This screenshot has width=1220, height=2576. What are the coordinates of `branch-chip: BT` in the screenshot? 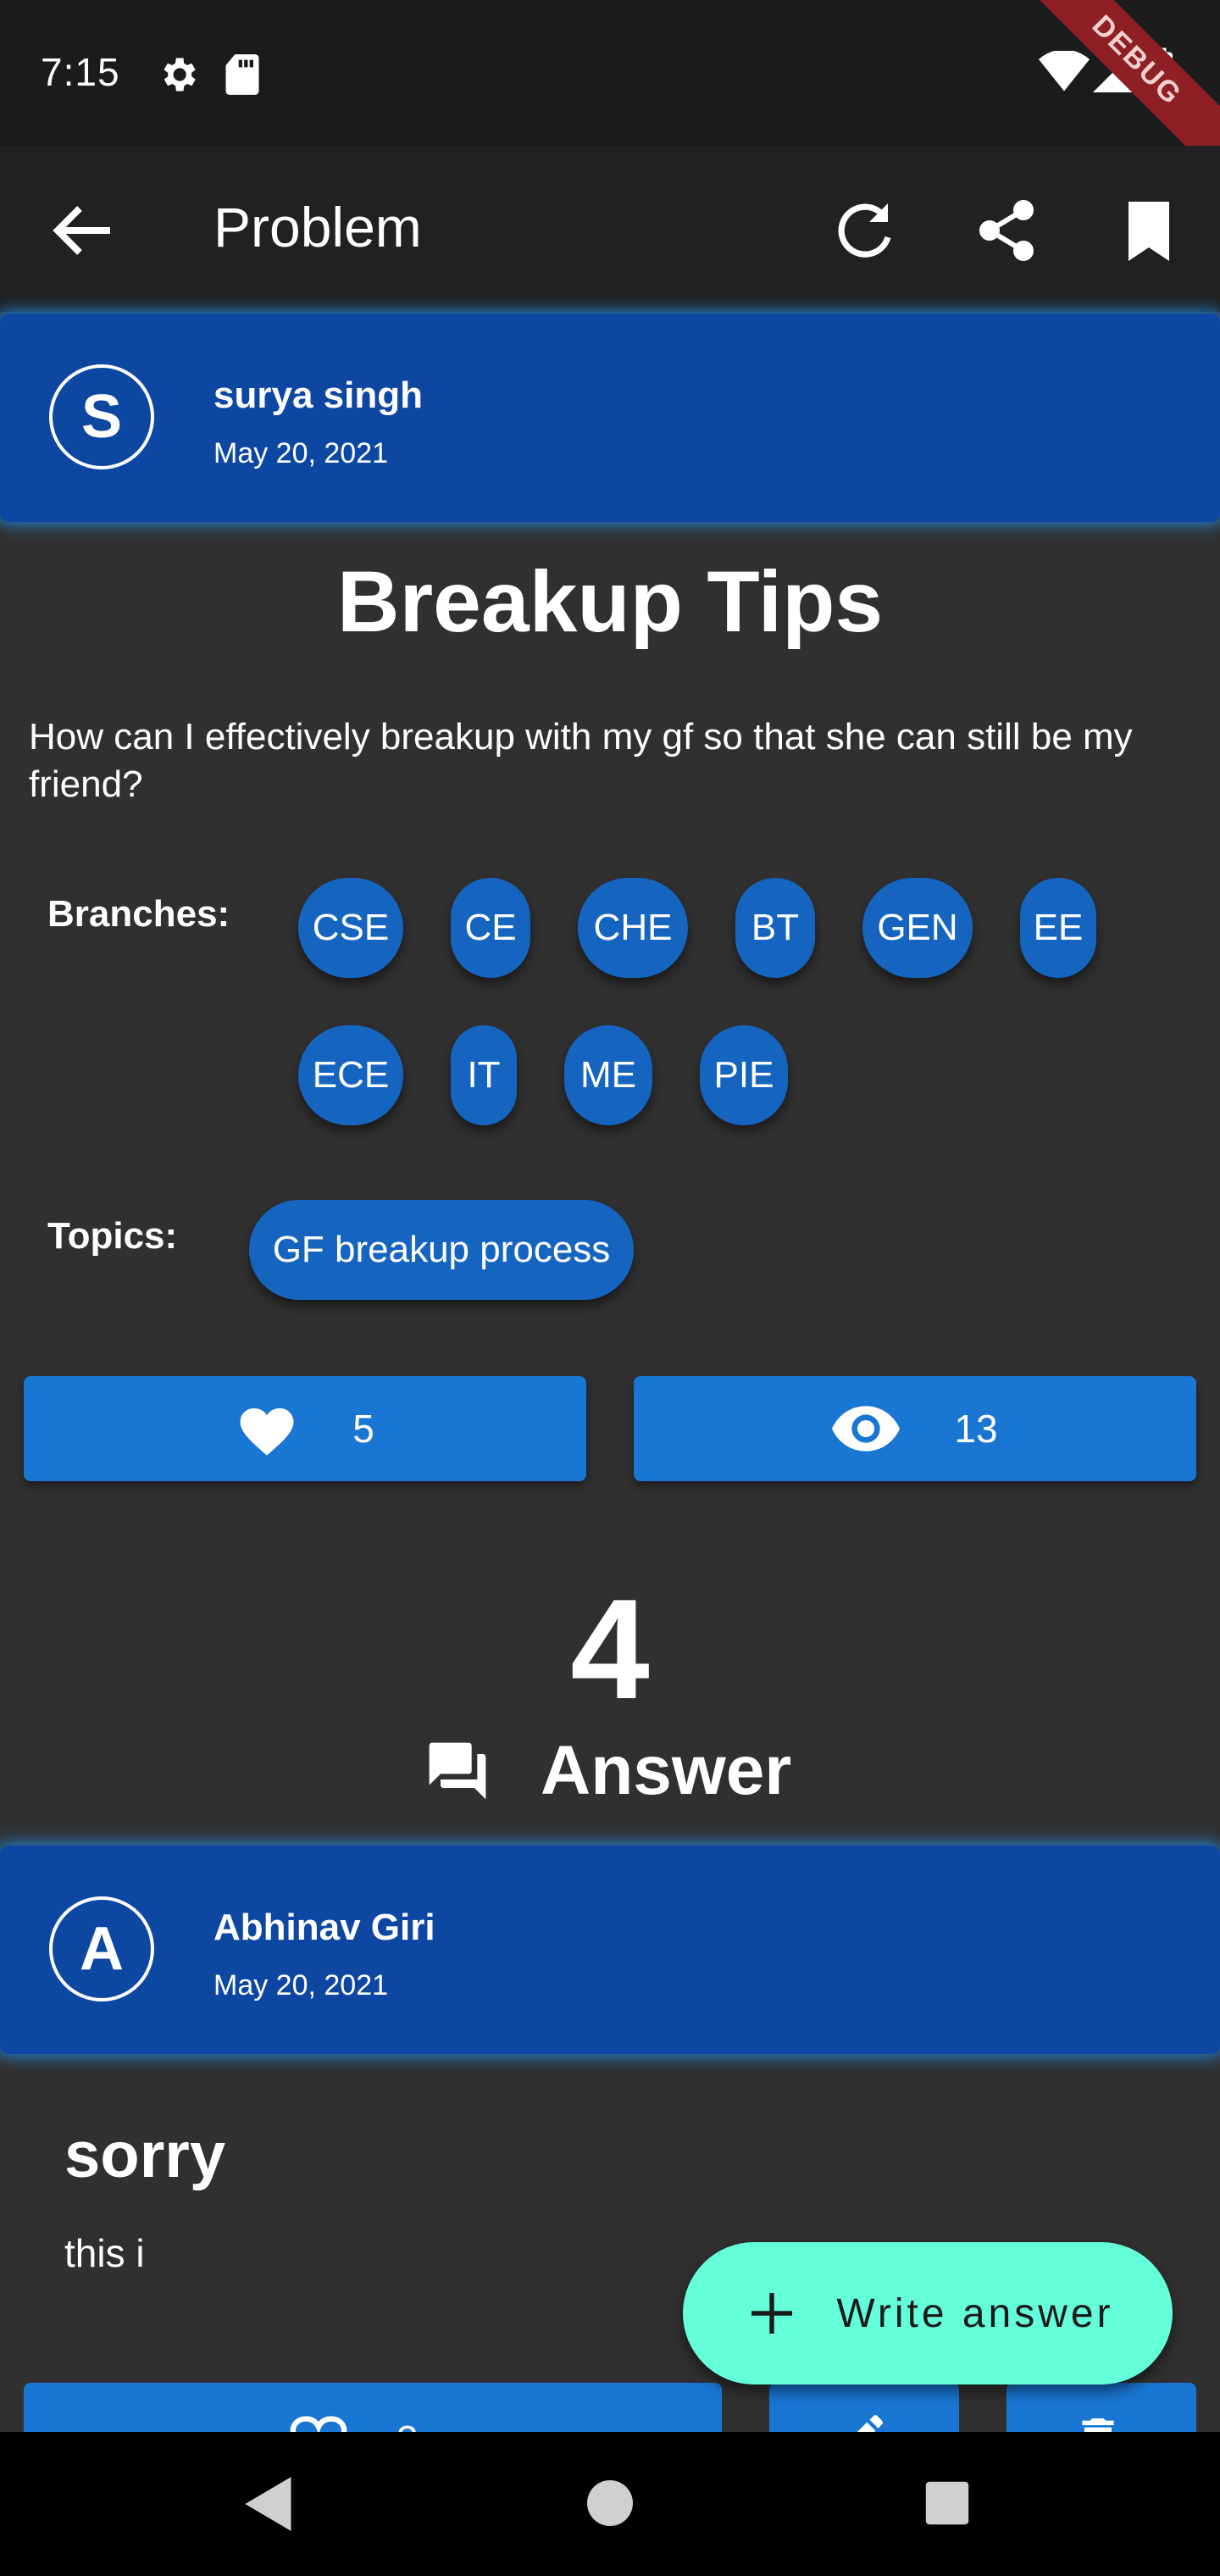 It's located at (775, 928).